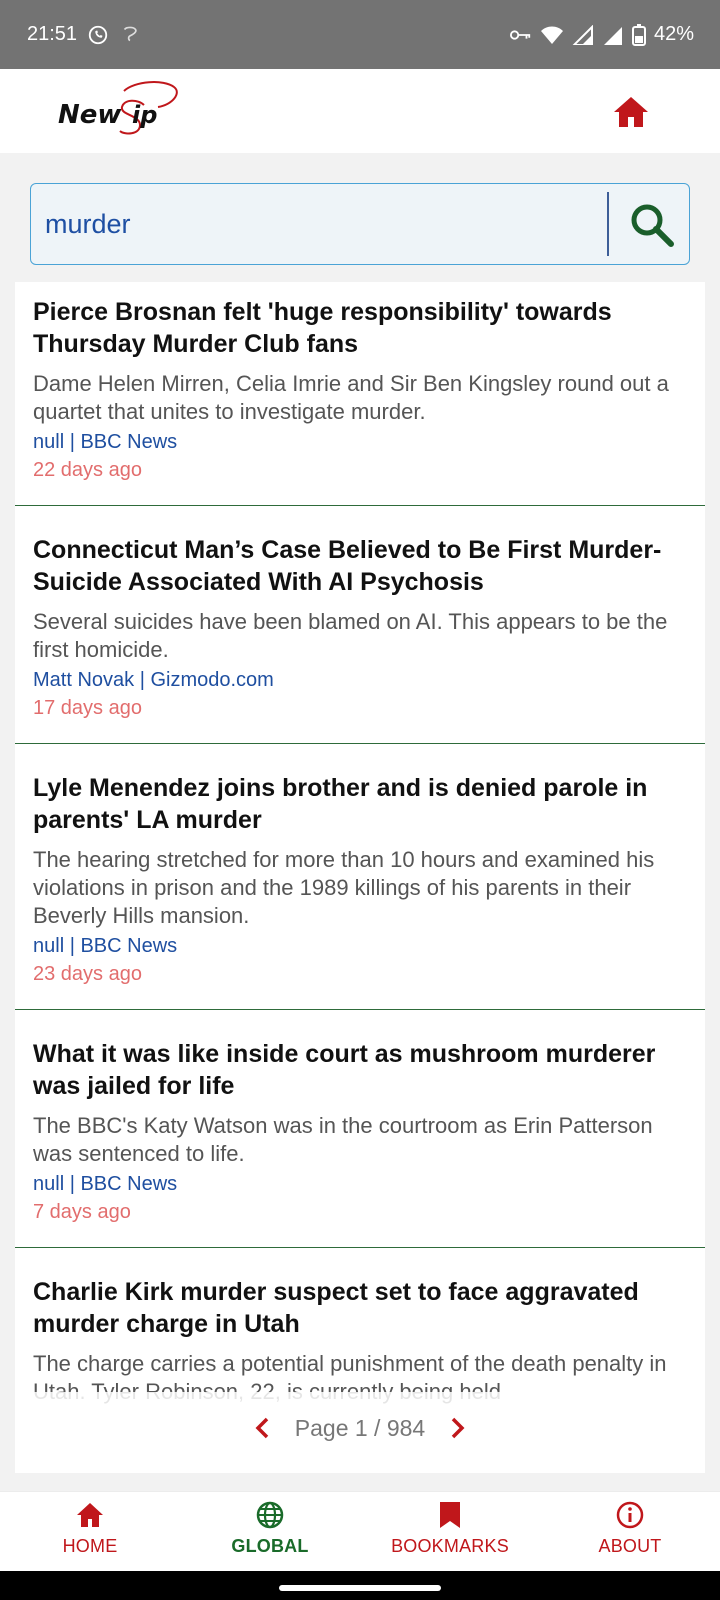  Describe the element at coordinates (87, 974) in the screenshot. I see `article-time: 23 days ago` at that location.